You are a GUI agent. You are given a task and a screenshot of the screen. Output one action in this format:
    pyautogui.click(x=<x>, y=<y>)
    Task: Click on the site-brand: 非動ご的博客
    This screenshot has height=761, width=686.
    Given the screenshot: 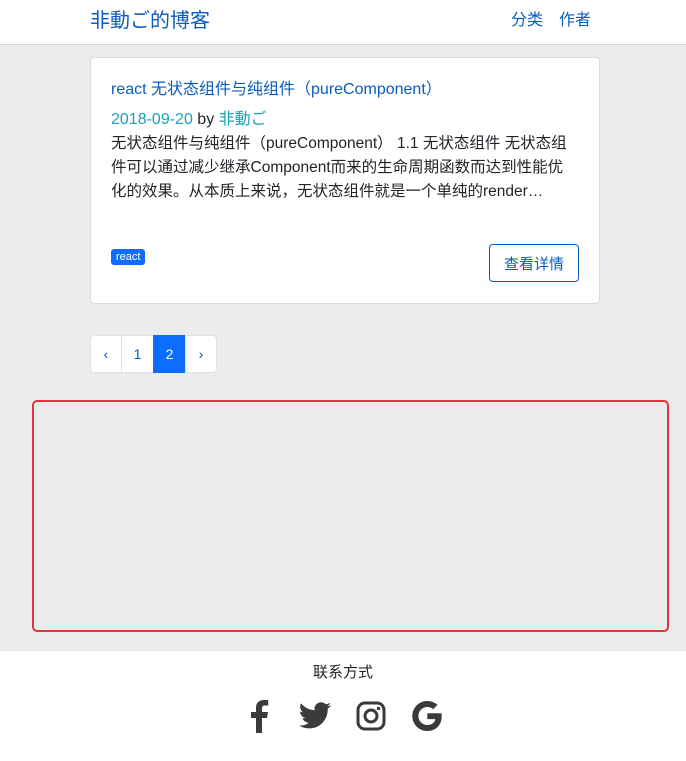 What is the action you would take?
    pyautogui.click(x=150, y=21)
    